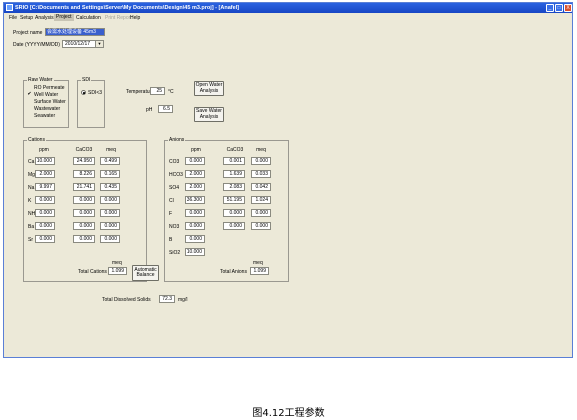 This screenshot has width=577, height=420. Describe the element at coordinates (13, 18) in the screenshot. I see `menu-file: File` at that location.